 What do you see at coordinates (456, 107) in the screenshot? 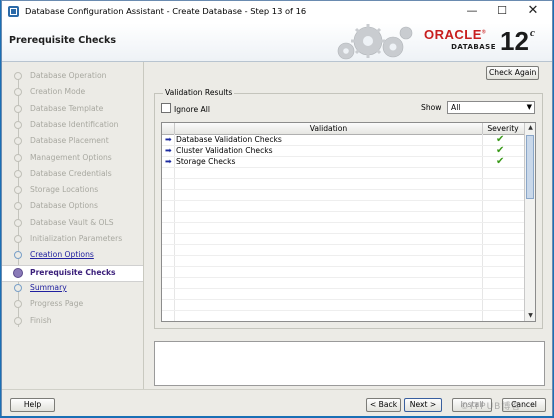
I see `show-filter-value: All` at bounding box center [456, 107].